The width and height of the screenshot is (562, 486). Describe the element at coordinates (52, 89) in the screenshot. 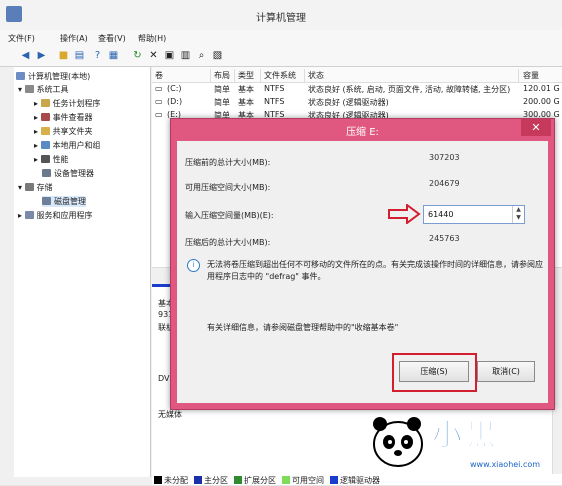

I see `tree-system-tools-label: 系统工具` at that location.